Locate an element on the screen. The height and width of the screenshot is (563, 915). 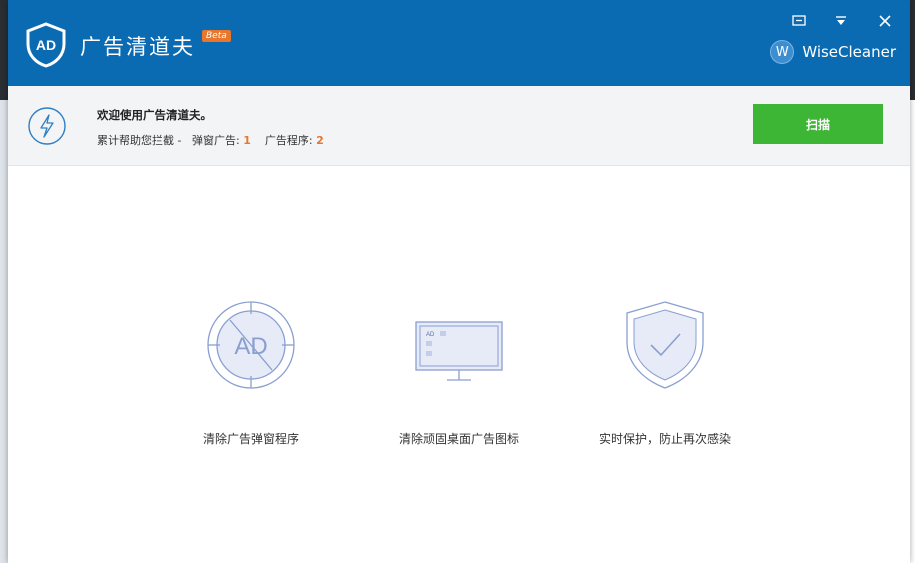
block-stats: 累计帮助您拦截 - 弹窗广告: 1 广告程序: 2 is located at coordinates (210, 140).